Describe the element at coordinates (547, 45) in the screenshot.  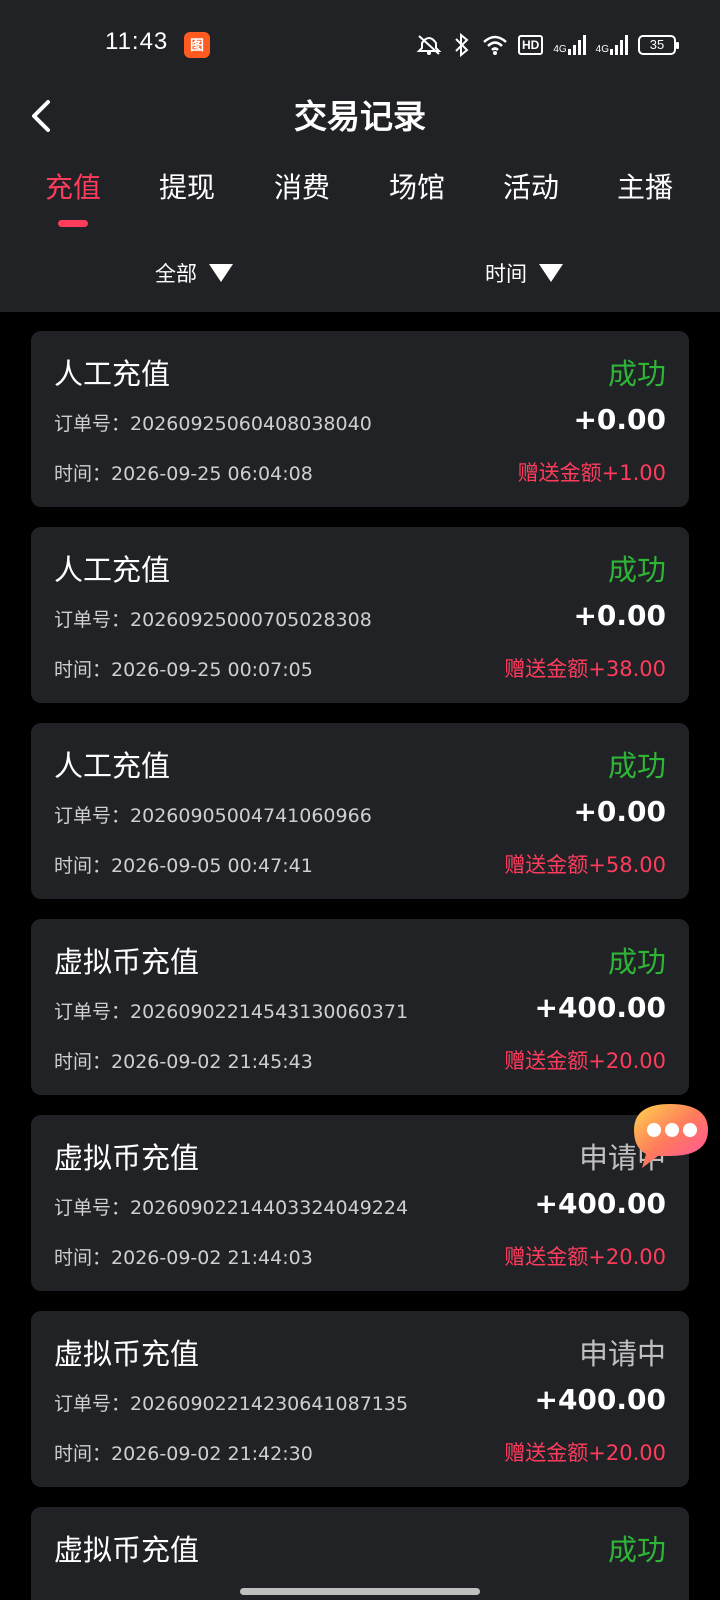
I see `status-icons: HD 4G 4G 35` at that location.